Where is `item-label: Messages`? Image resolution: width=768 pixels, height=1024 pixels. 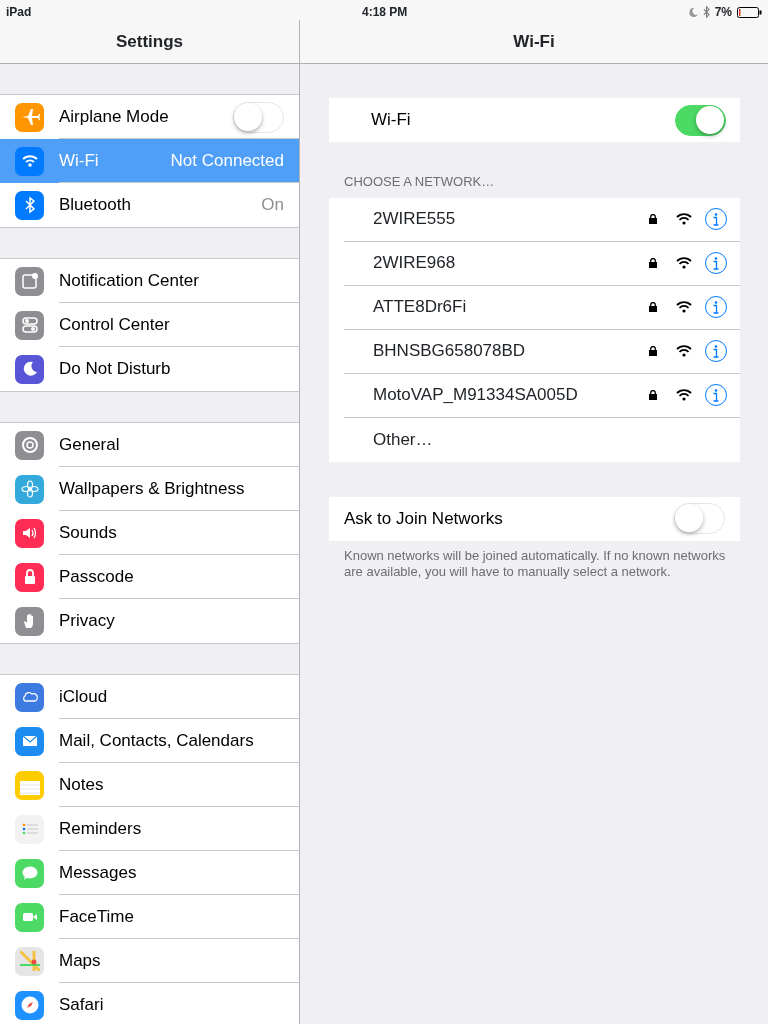
item-label: Messages is located at coordinates (98, 873).